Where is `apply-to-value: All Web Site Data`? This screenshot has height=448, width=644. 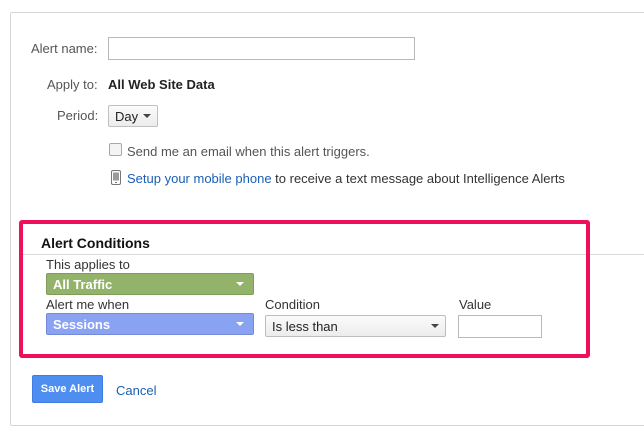
apply-to-value: All Web Site Data is located at coordinates (161, 84).